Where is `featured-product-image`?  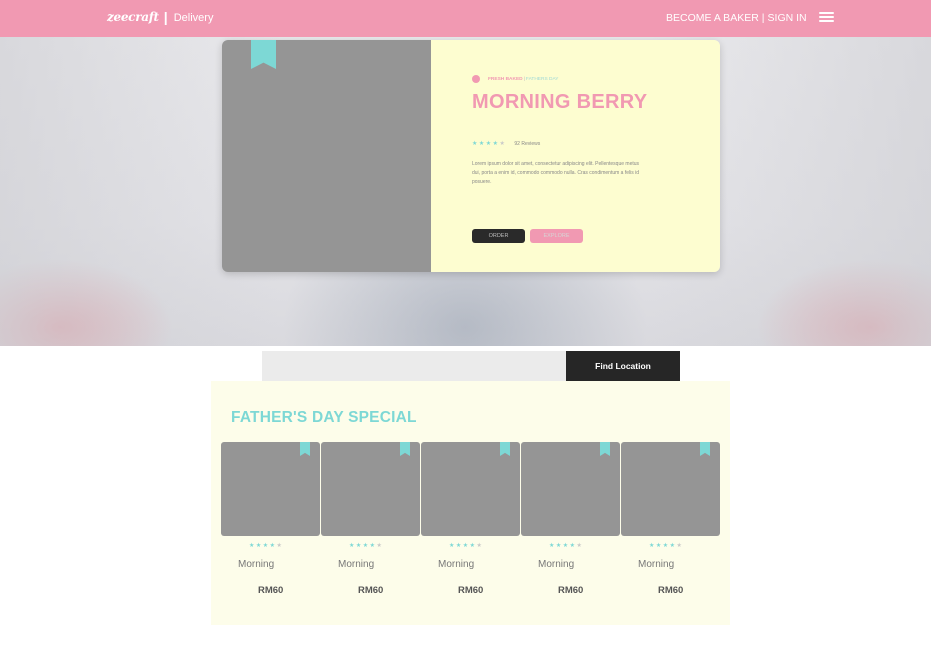
featured-product-image is located at coordinates (326, 156).